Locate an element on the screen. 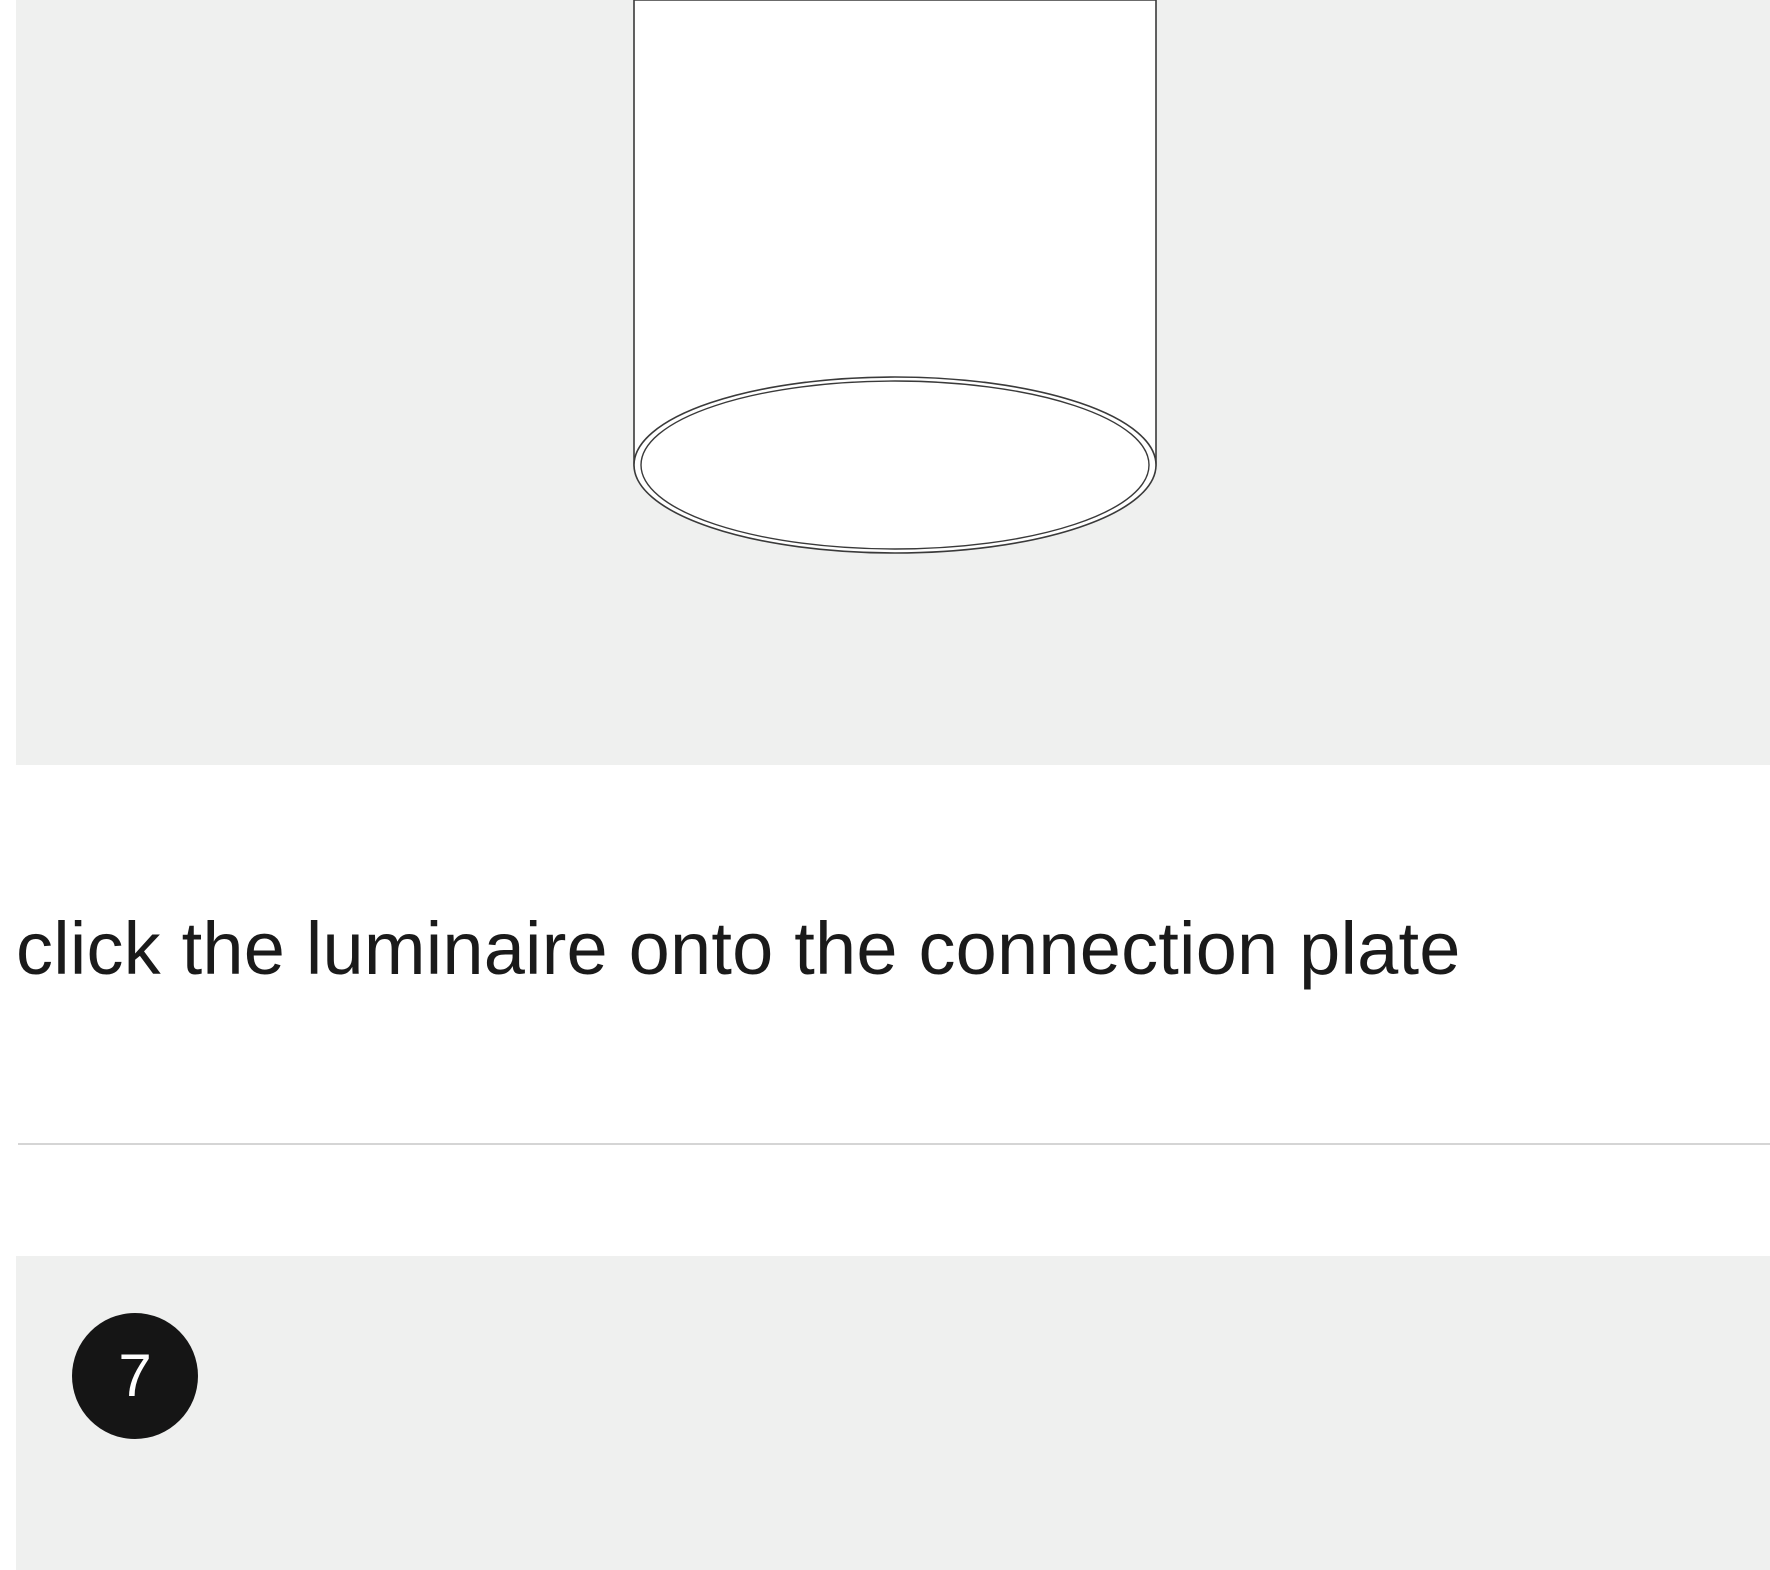 This screenshot has width=1770, height=1570. luminaire-rim-inner is located at coordinates (895, 465).